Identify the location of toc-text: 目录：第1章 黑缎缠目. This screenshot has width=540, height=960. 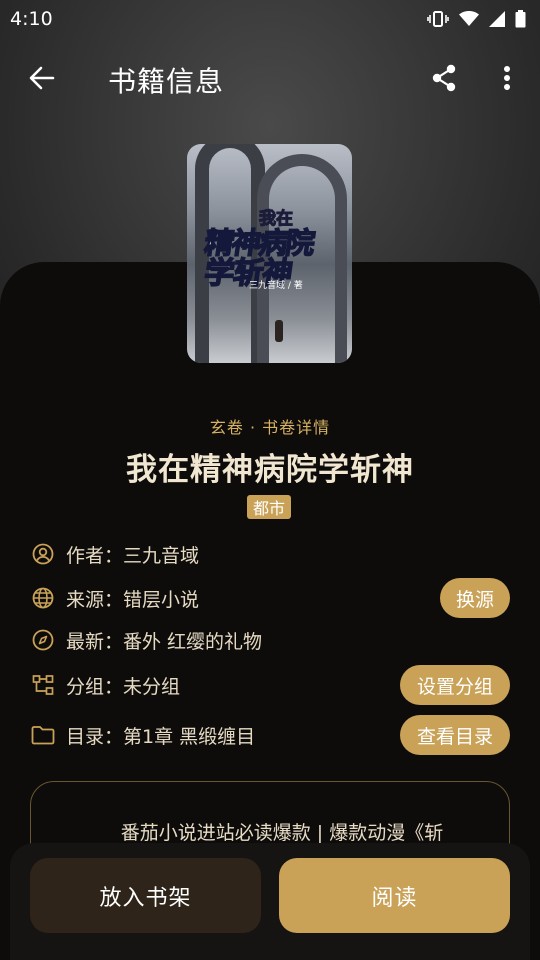
(161, 736).